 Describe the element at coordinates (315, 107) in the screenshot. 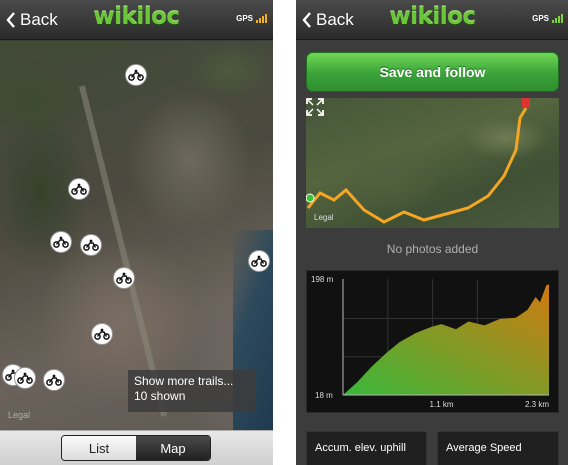

I see `expand-icon` at that location.